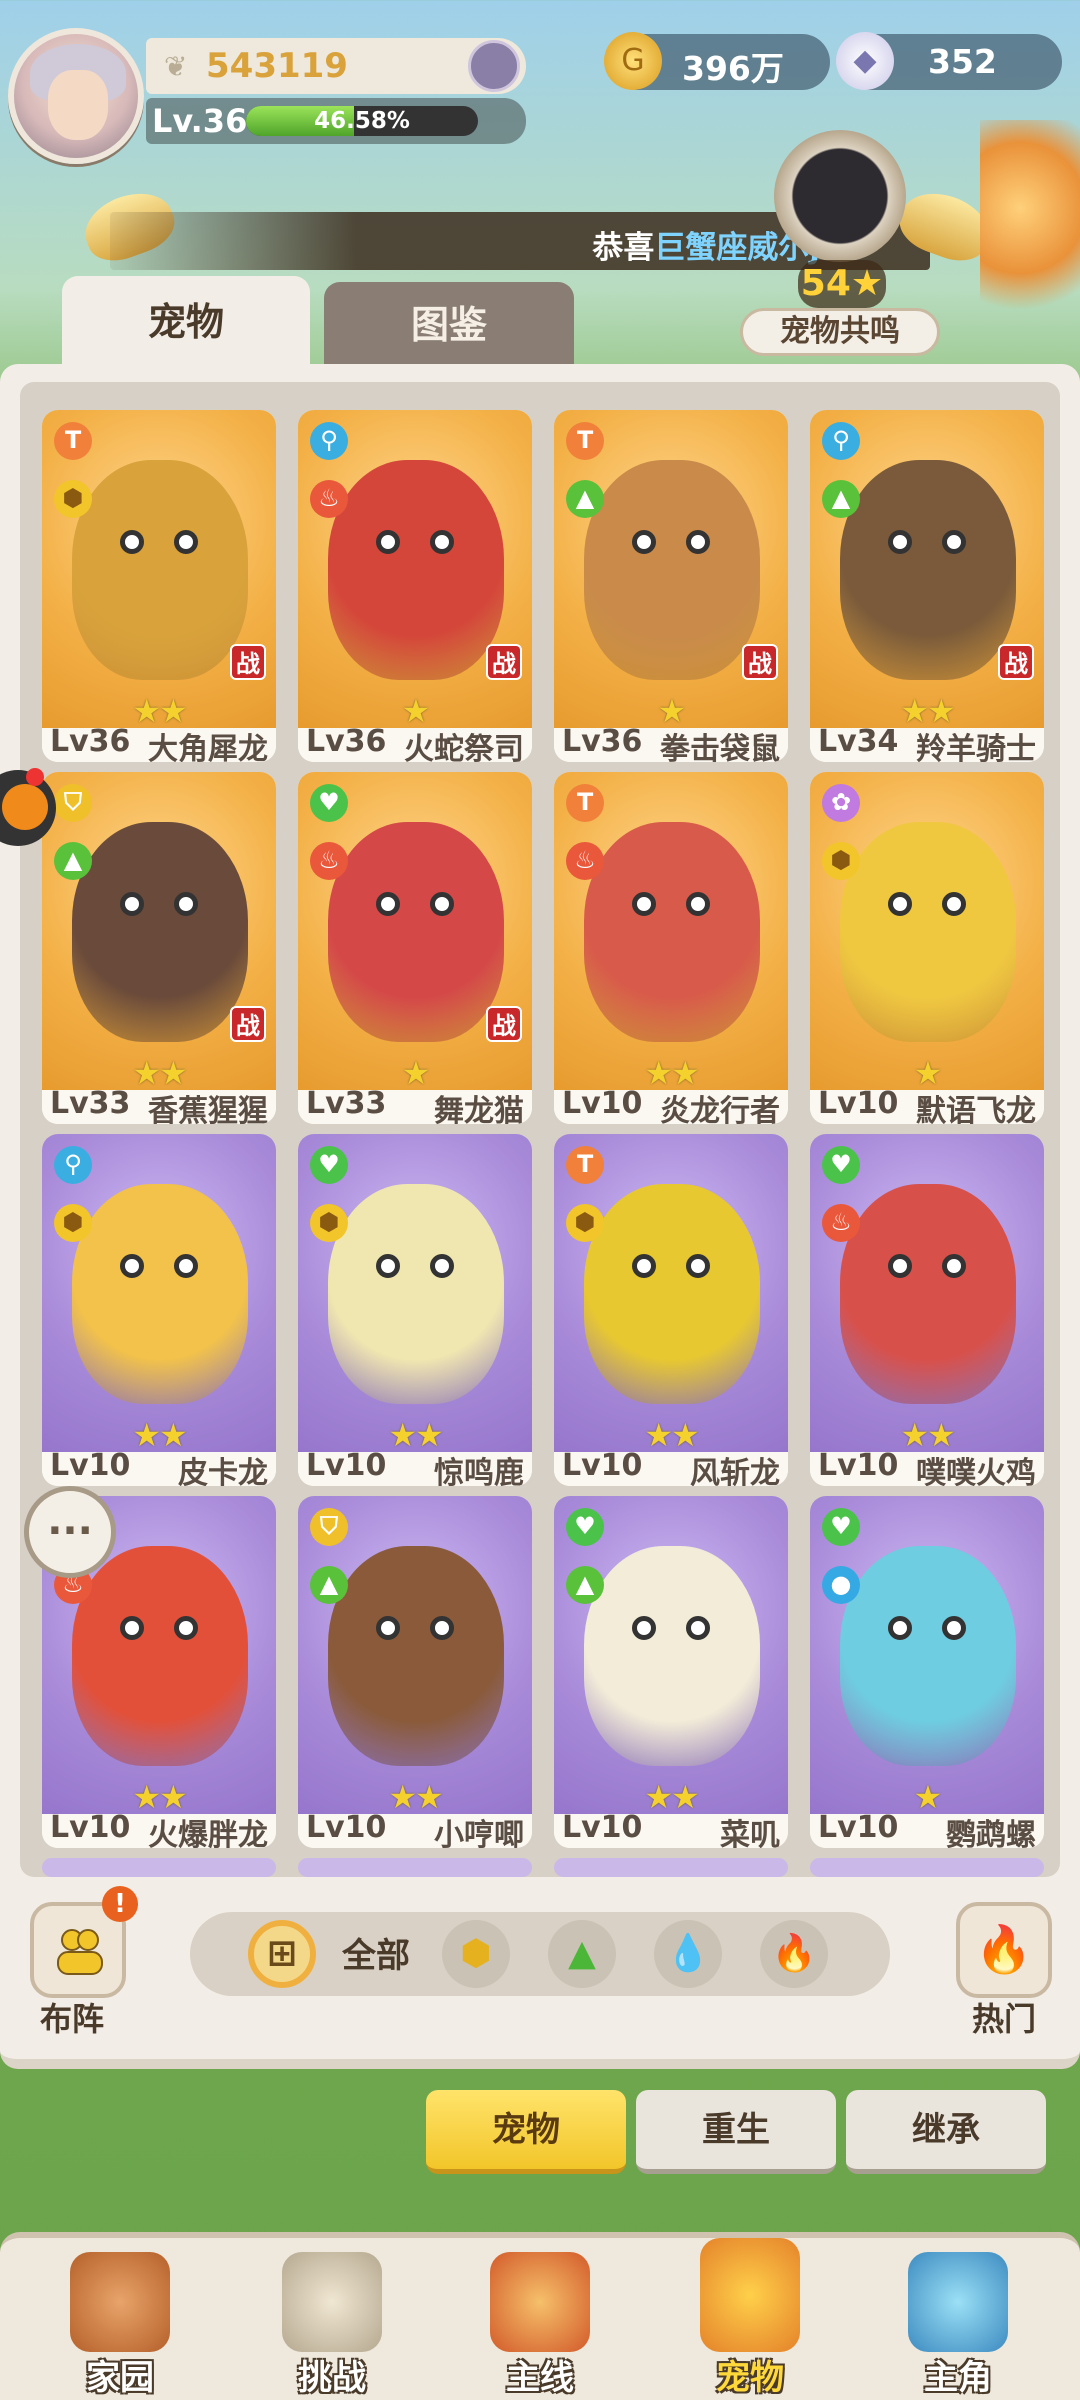  Describe the element at coordinates (671, 948) in the screenshot. I see `pet-card: T ♨ ★★ Lv10 炎龙行者` at that location.